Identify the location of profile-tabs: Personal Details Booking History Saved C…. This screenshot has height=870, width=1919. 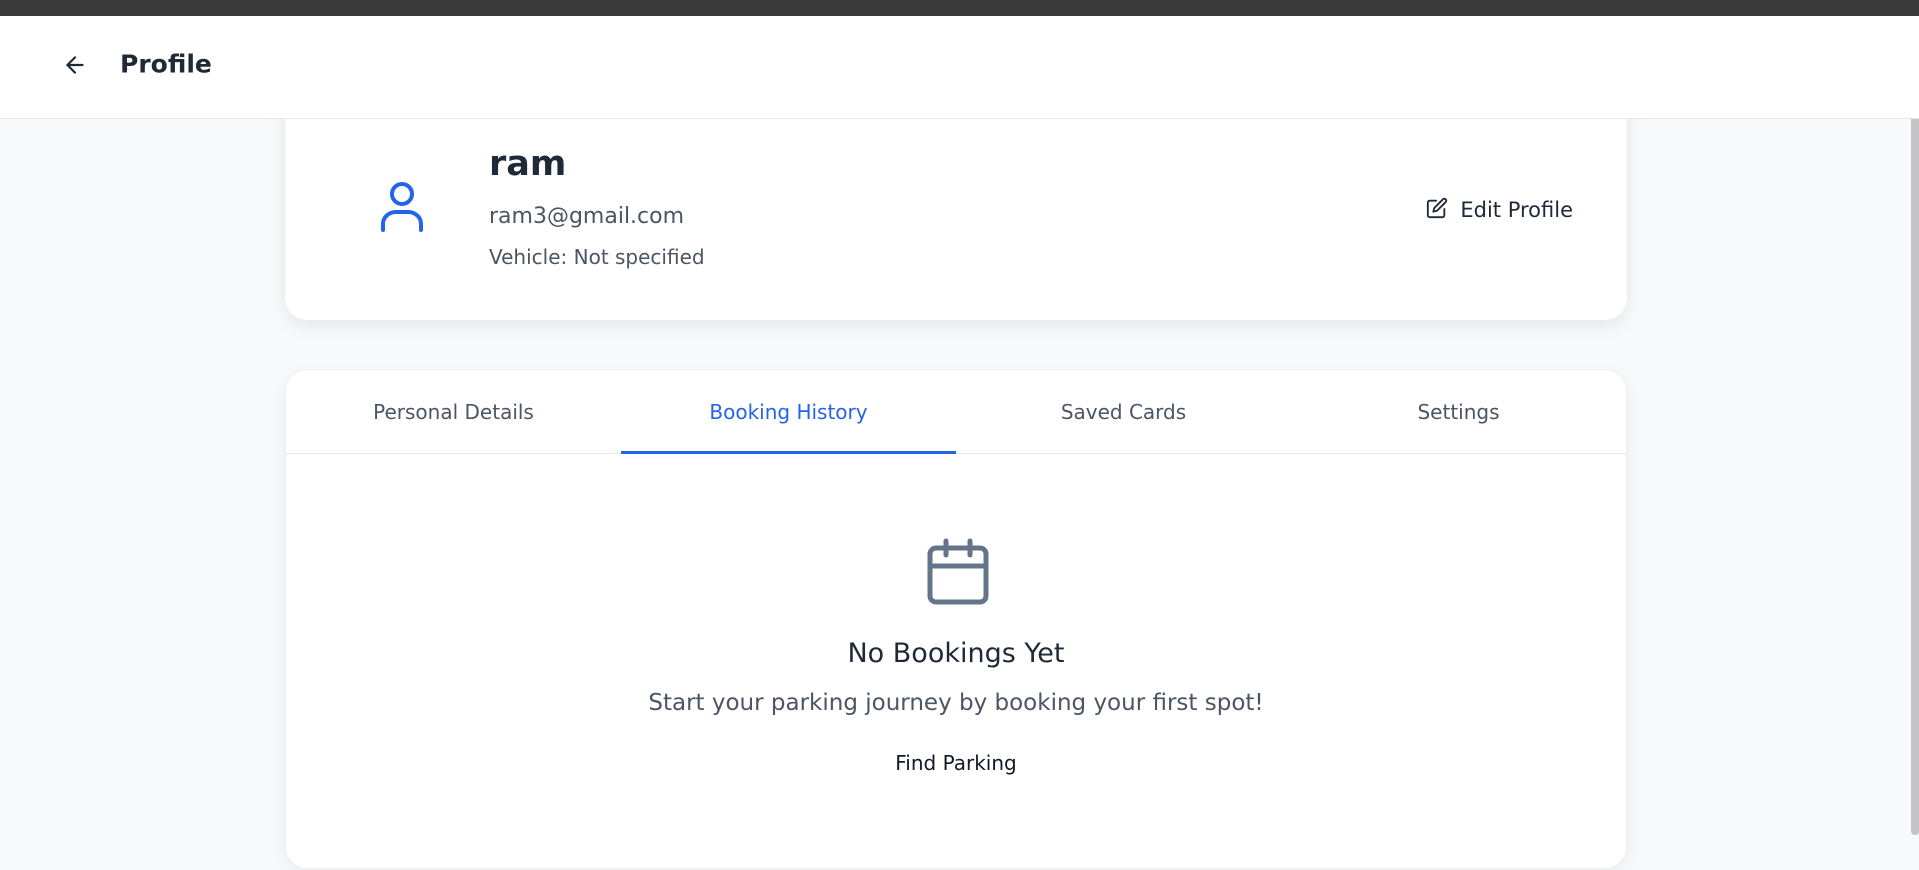
(956, 412).